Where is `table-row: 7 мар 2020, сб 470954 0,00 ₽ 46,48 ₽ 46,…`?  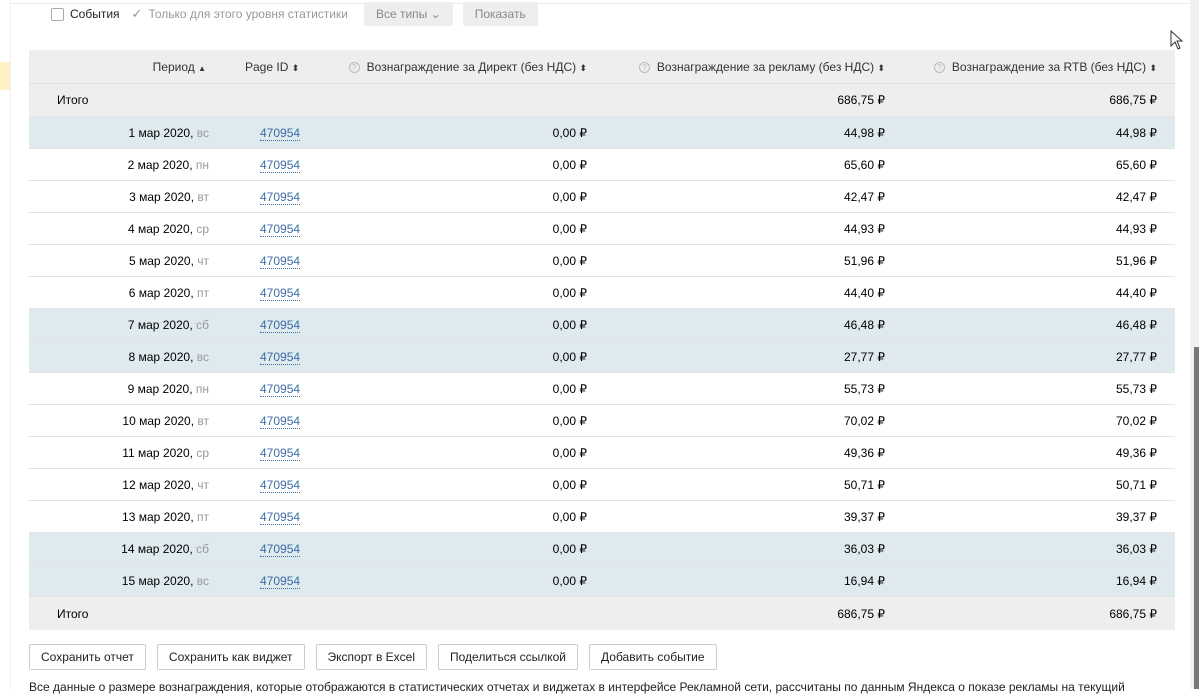
table-row: 7 мар 2020, сб 470954 0,00 ₽ 46,48 ₽ 46,… is located at coordinates (602, 325).